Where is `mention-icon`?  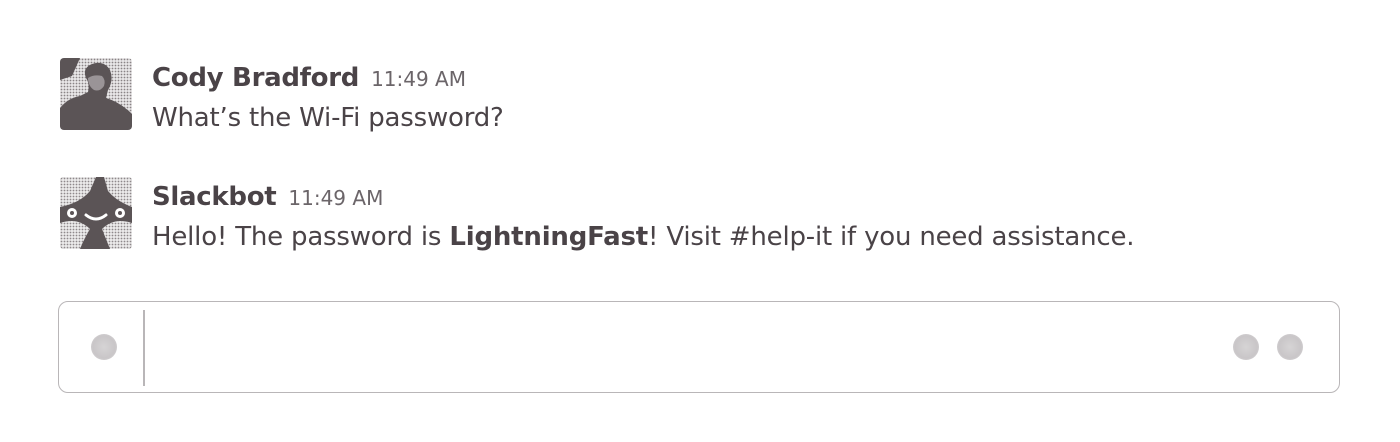 mention-icon is located at coordinates (1246, 347).